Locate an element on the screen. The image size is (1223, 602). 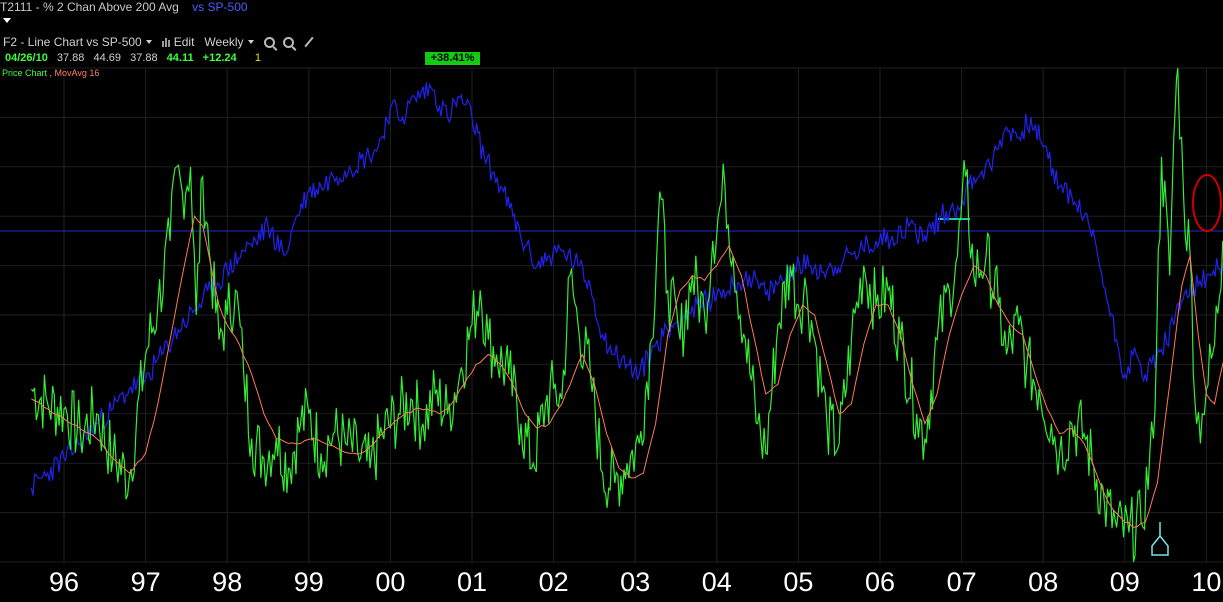
edit-button: Edit is located at coordinates (178, 42).